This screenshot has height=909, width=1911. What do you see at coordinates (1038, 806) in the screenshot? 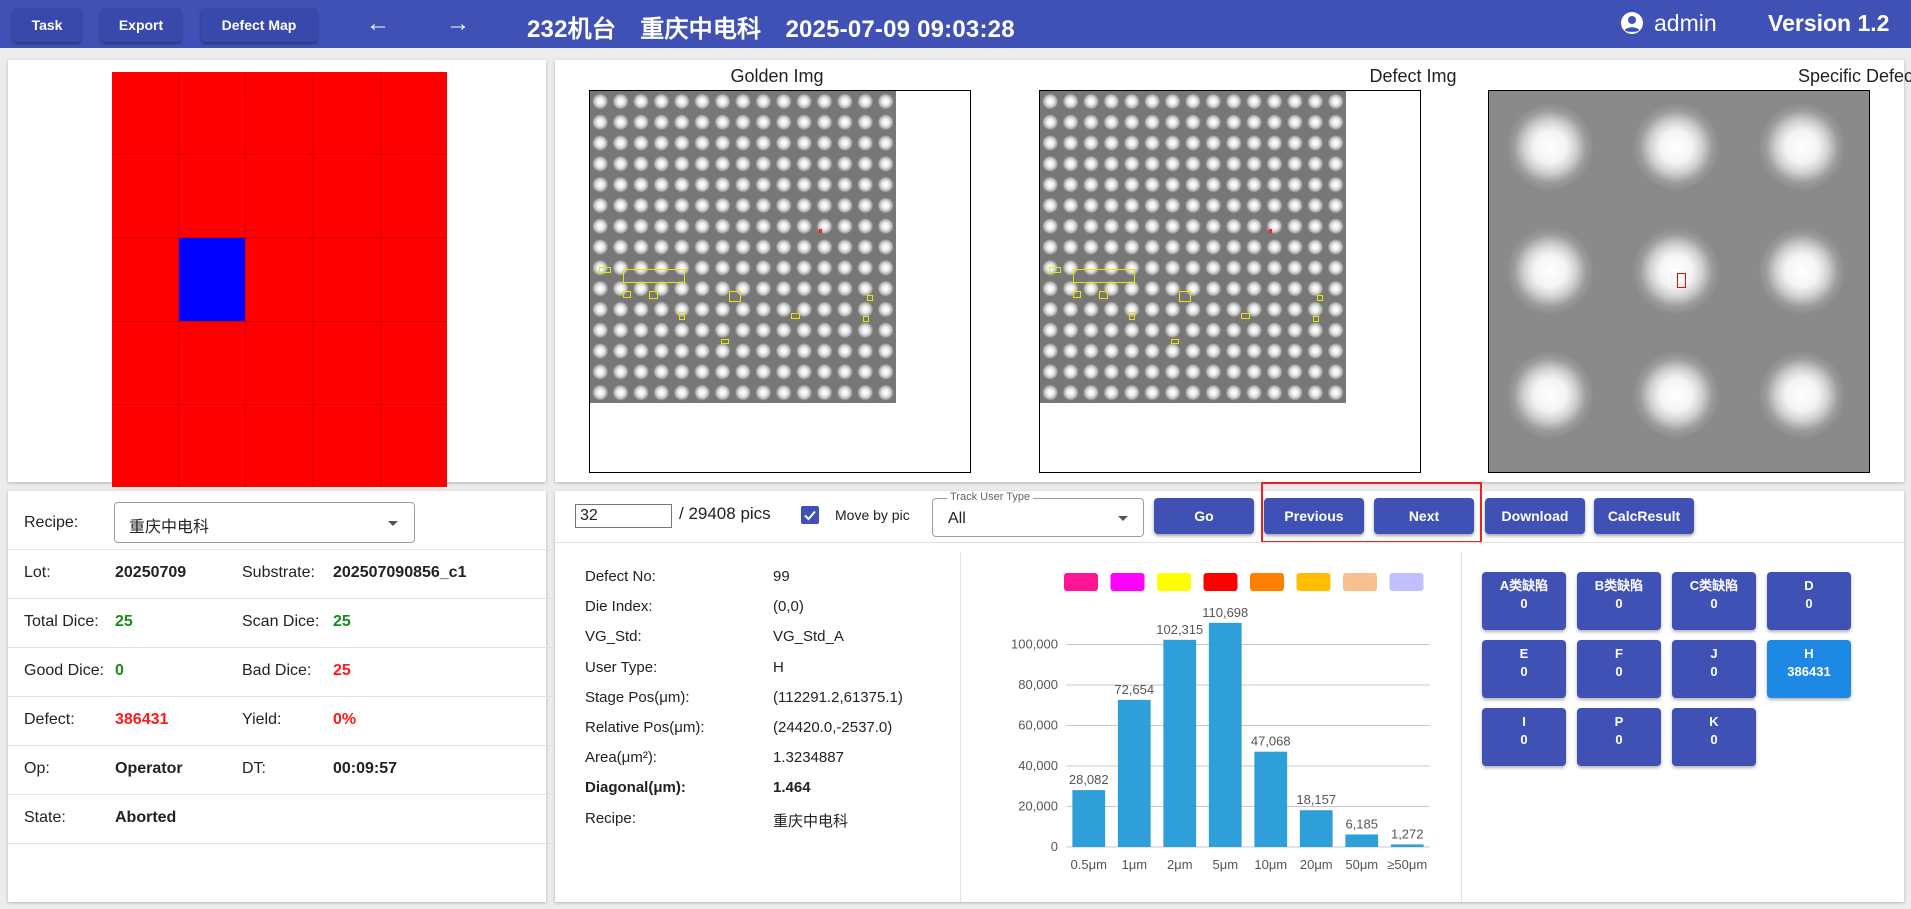
I see `y-tick-label: 20,000` at bounding box center [1038, 806].